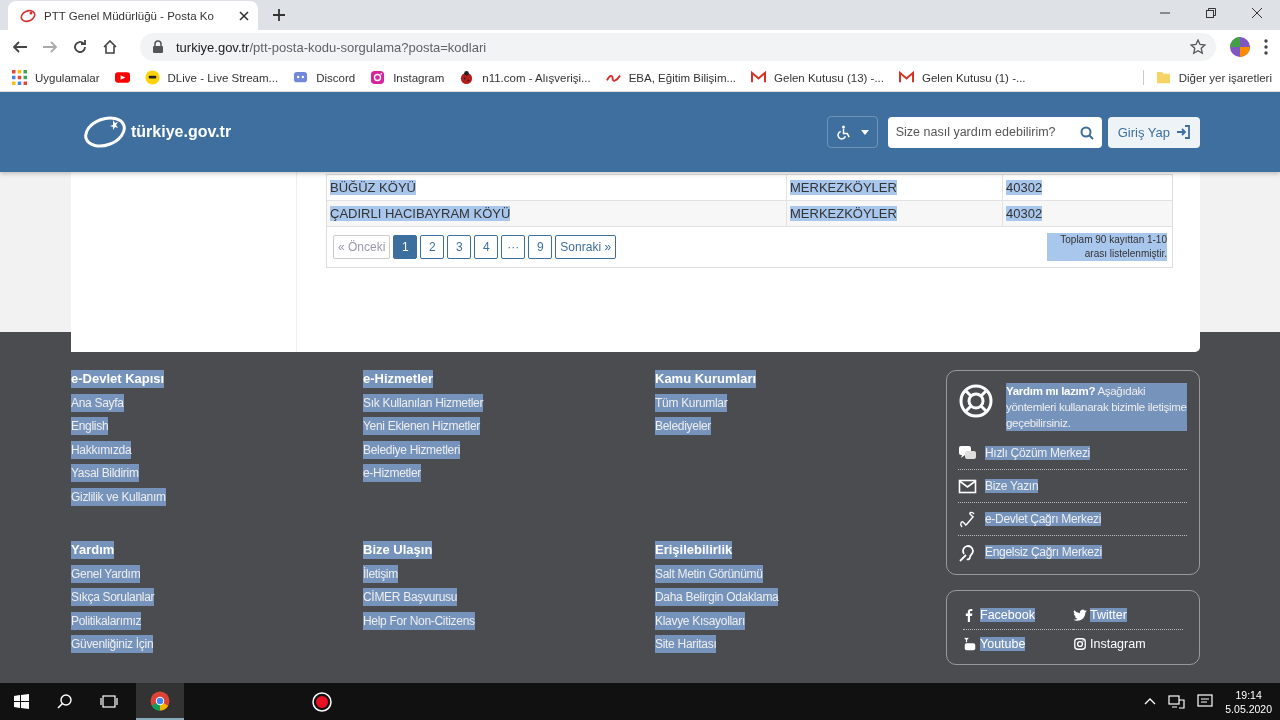 This screenshot has height=720, width=1280. Describe the element at coordinates (20, 47) in the screenshot. I see `back-icon` at that location.